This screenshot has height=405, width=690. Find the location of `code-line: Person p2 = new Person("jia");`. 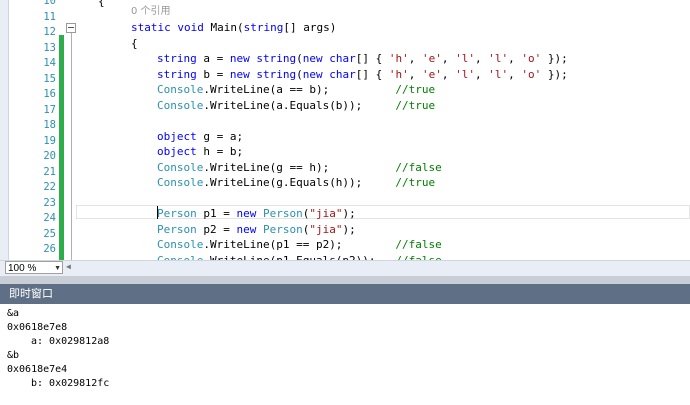

code-line: Person p2 = new Person("jia"); is located at coordinates (256, 230).